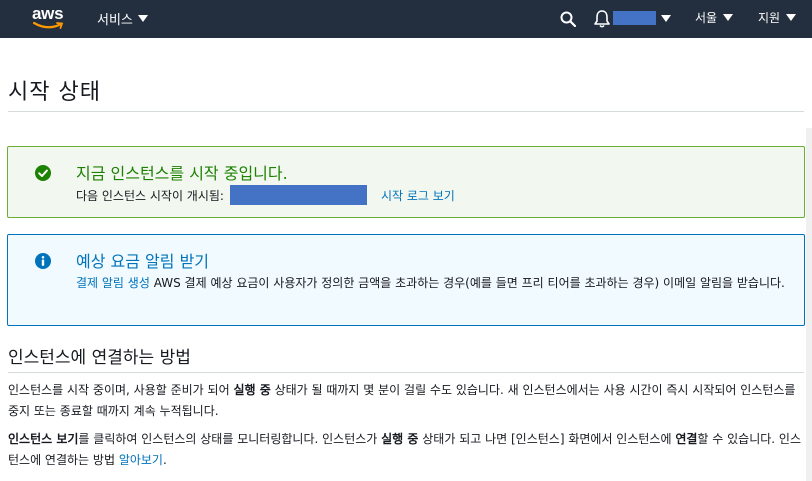  I want to click on instance-id-redacted, so click(298, 195).